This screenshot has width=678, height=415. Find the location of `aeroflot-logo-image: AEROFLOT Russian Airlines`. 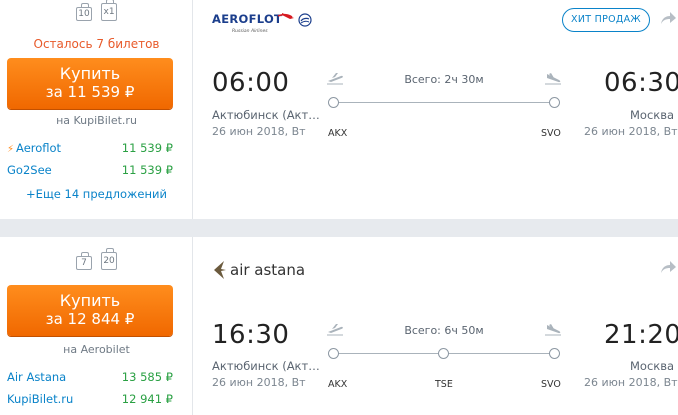

aeroflot-logo-image: AEROFLOT Russian Airlines is located at coordinates (253, 23).